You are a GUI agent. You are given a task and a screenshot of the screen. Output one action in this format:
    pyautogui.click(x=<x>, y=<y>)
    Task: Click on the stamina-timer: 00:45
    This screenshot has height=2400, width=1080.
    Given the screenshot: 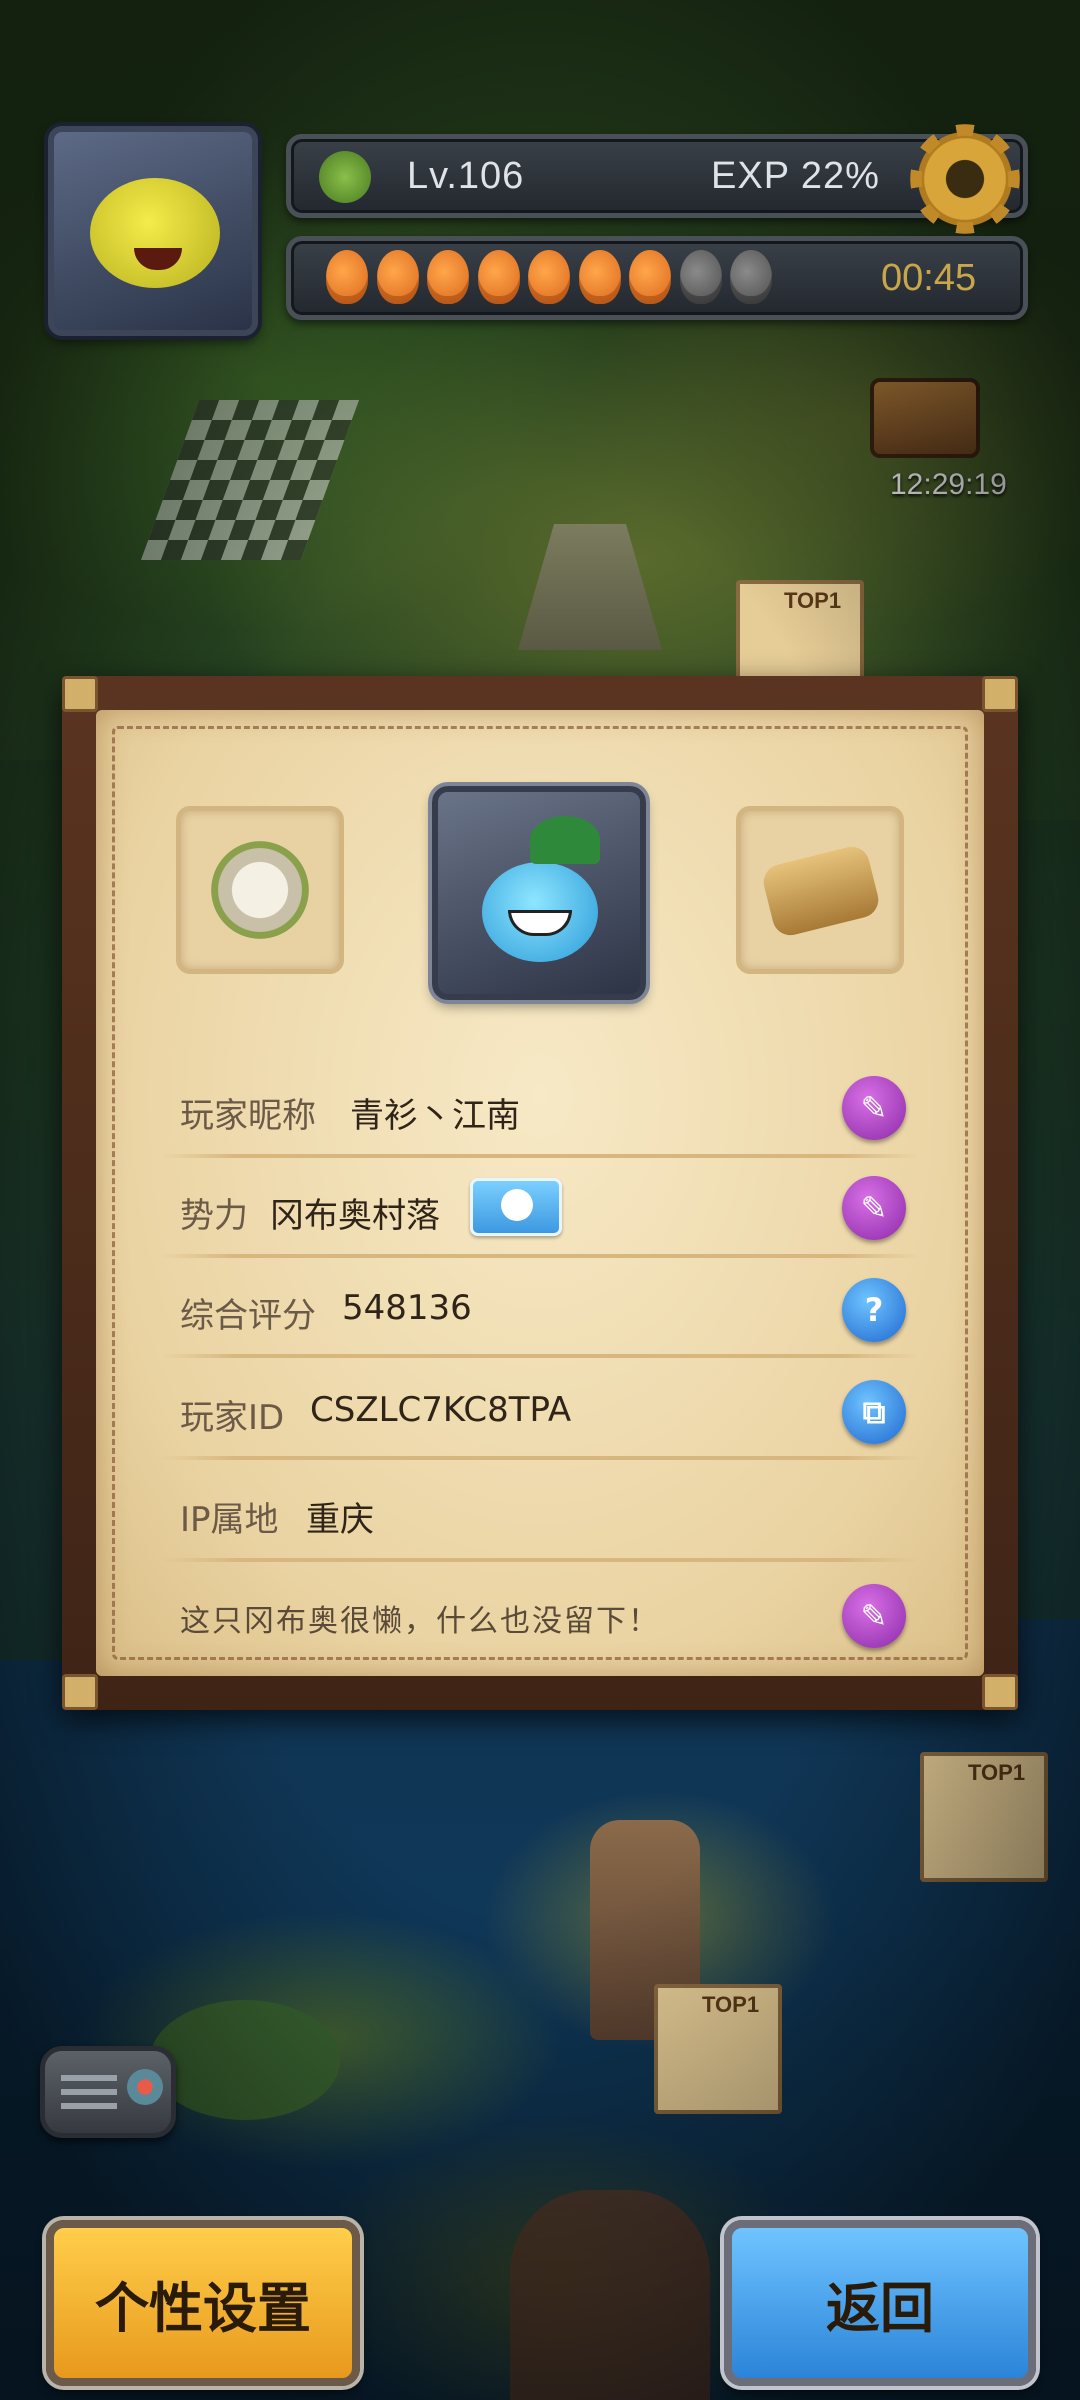 What is the action you would take?
    pyautogui.click(x=929, y=278)
    